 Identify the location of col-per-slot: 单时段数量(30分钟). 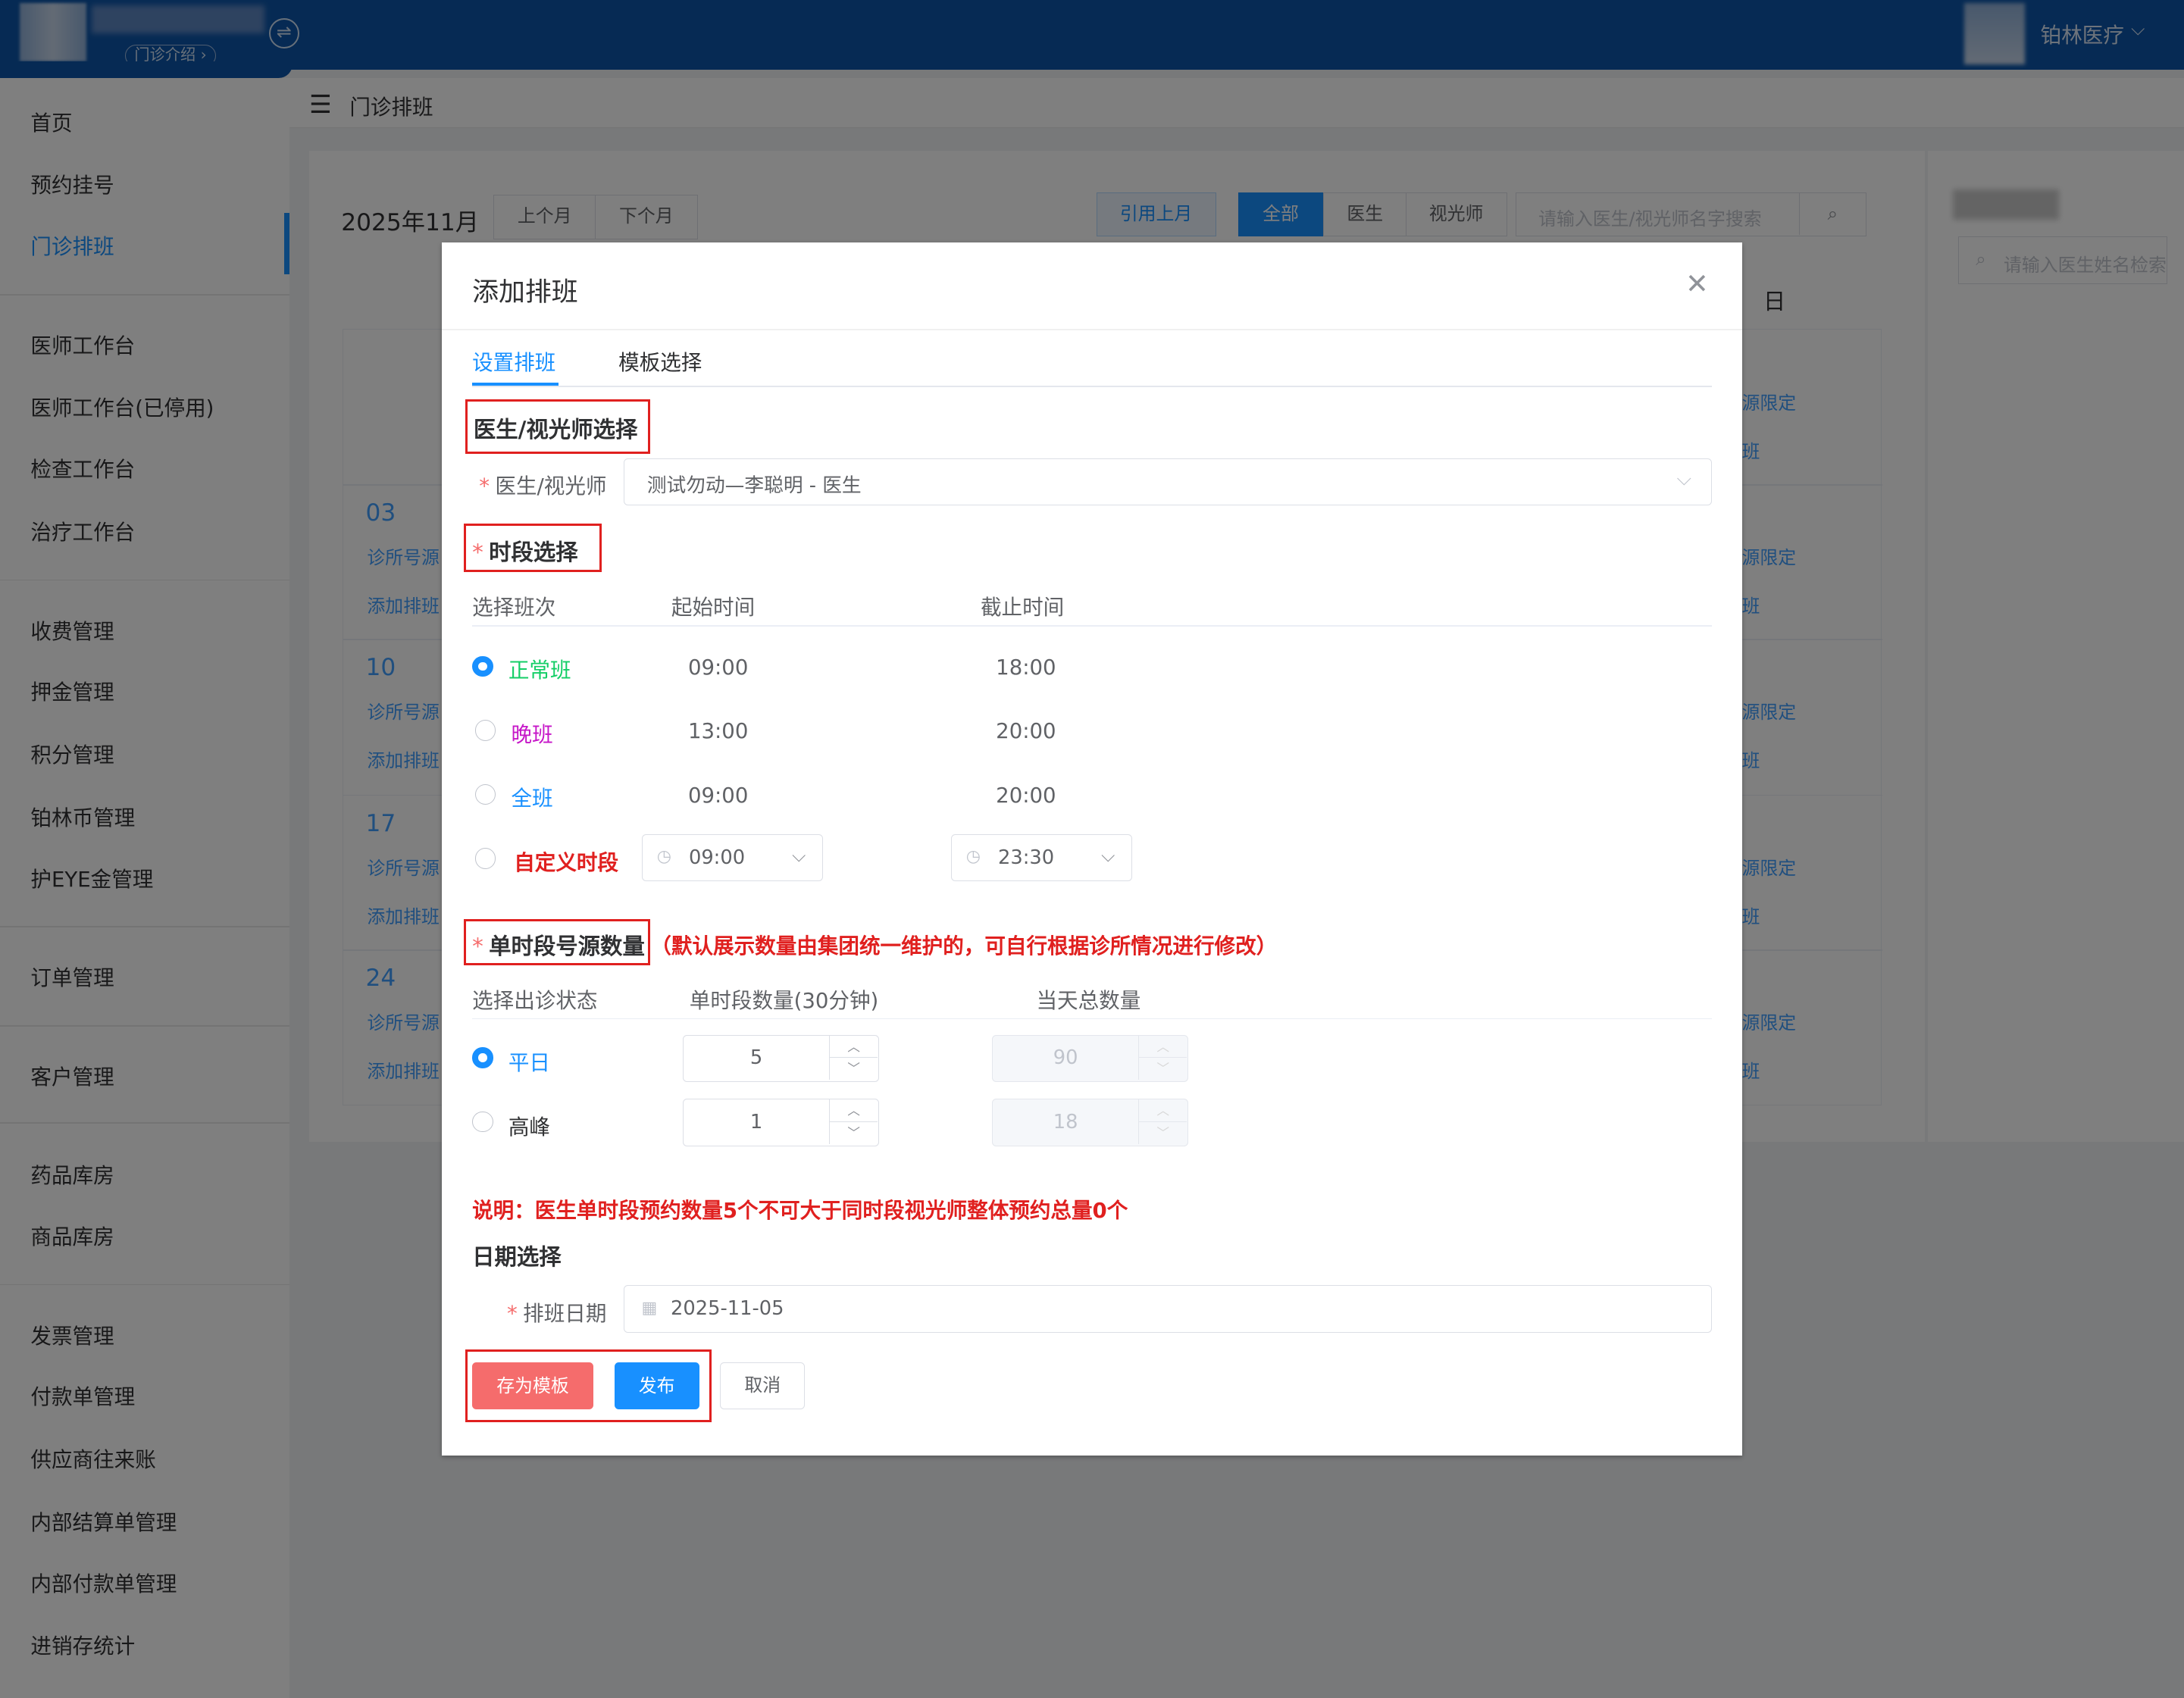
(784, 1000).